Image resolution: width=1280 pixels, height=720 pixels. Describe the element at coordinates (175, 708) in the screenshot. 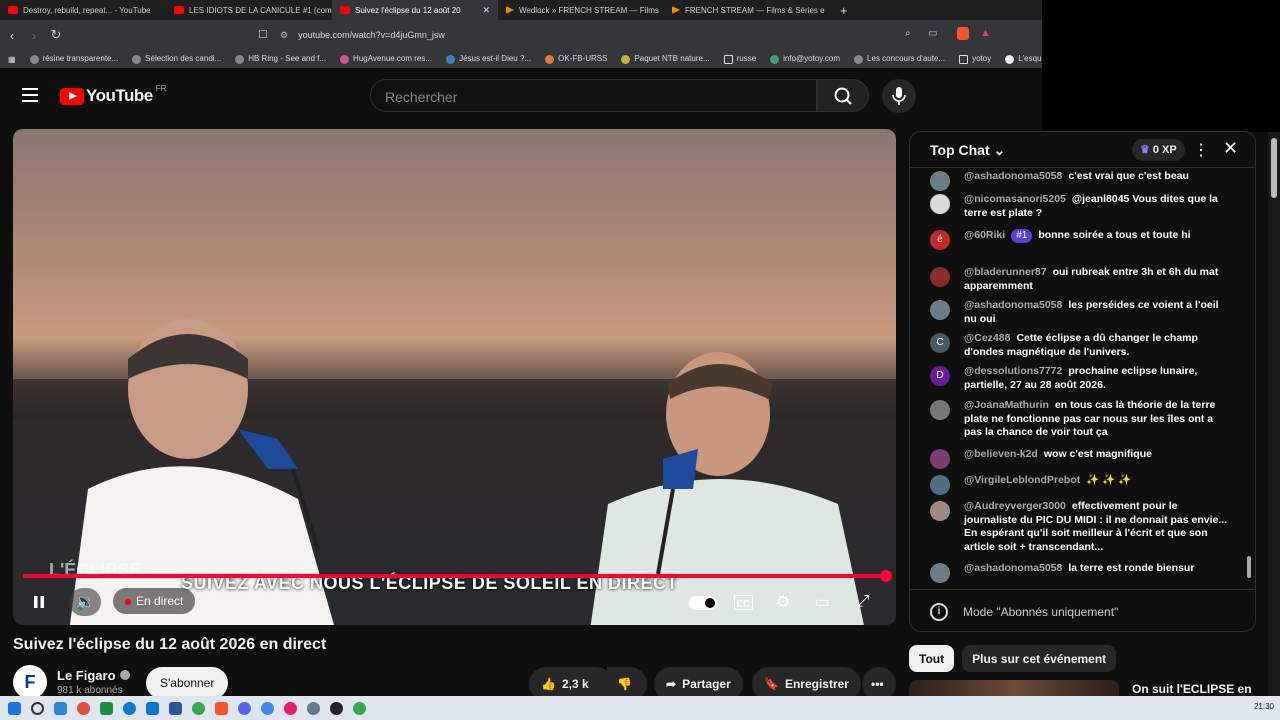

I see `word-icon` at that location.